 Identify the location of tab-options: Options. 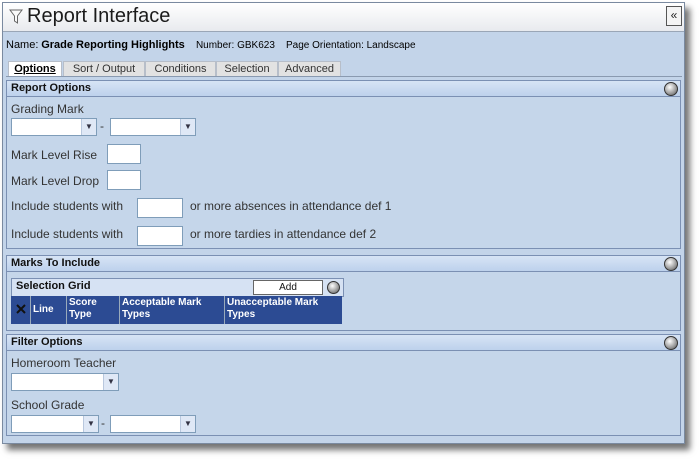
(35, 69).